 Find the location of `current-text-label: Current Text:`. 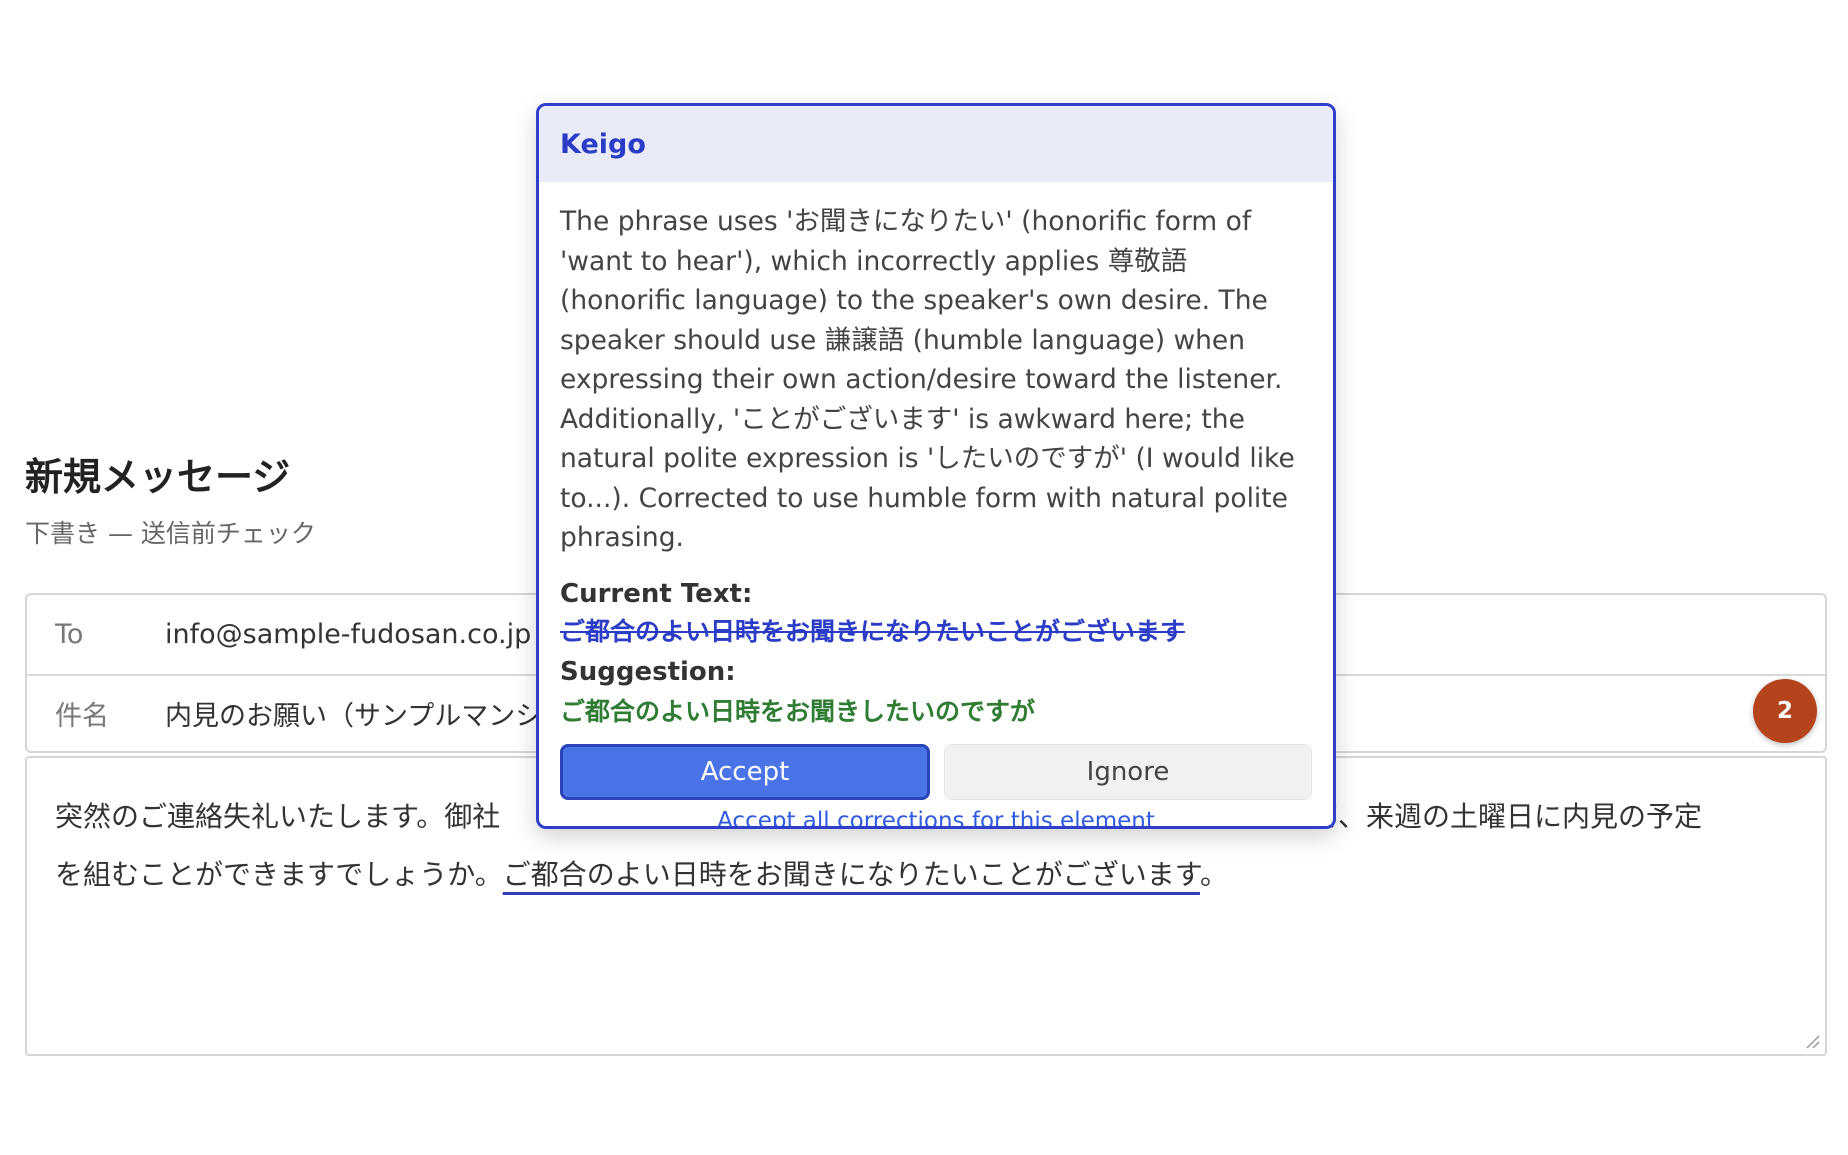

current-text-label: Current Text: is located at coordinates (656, 593).